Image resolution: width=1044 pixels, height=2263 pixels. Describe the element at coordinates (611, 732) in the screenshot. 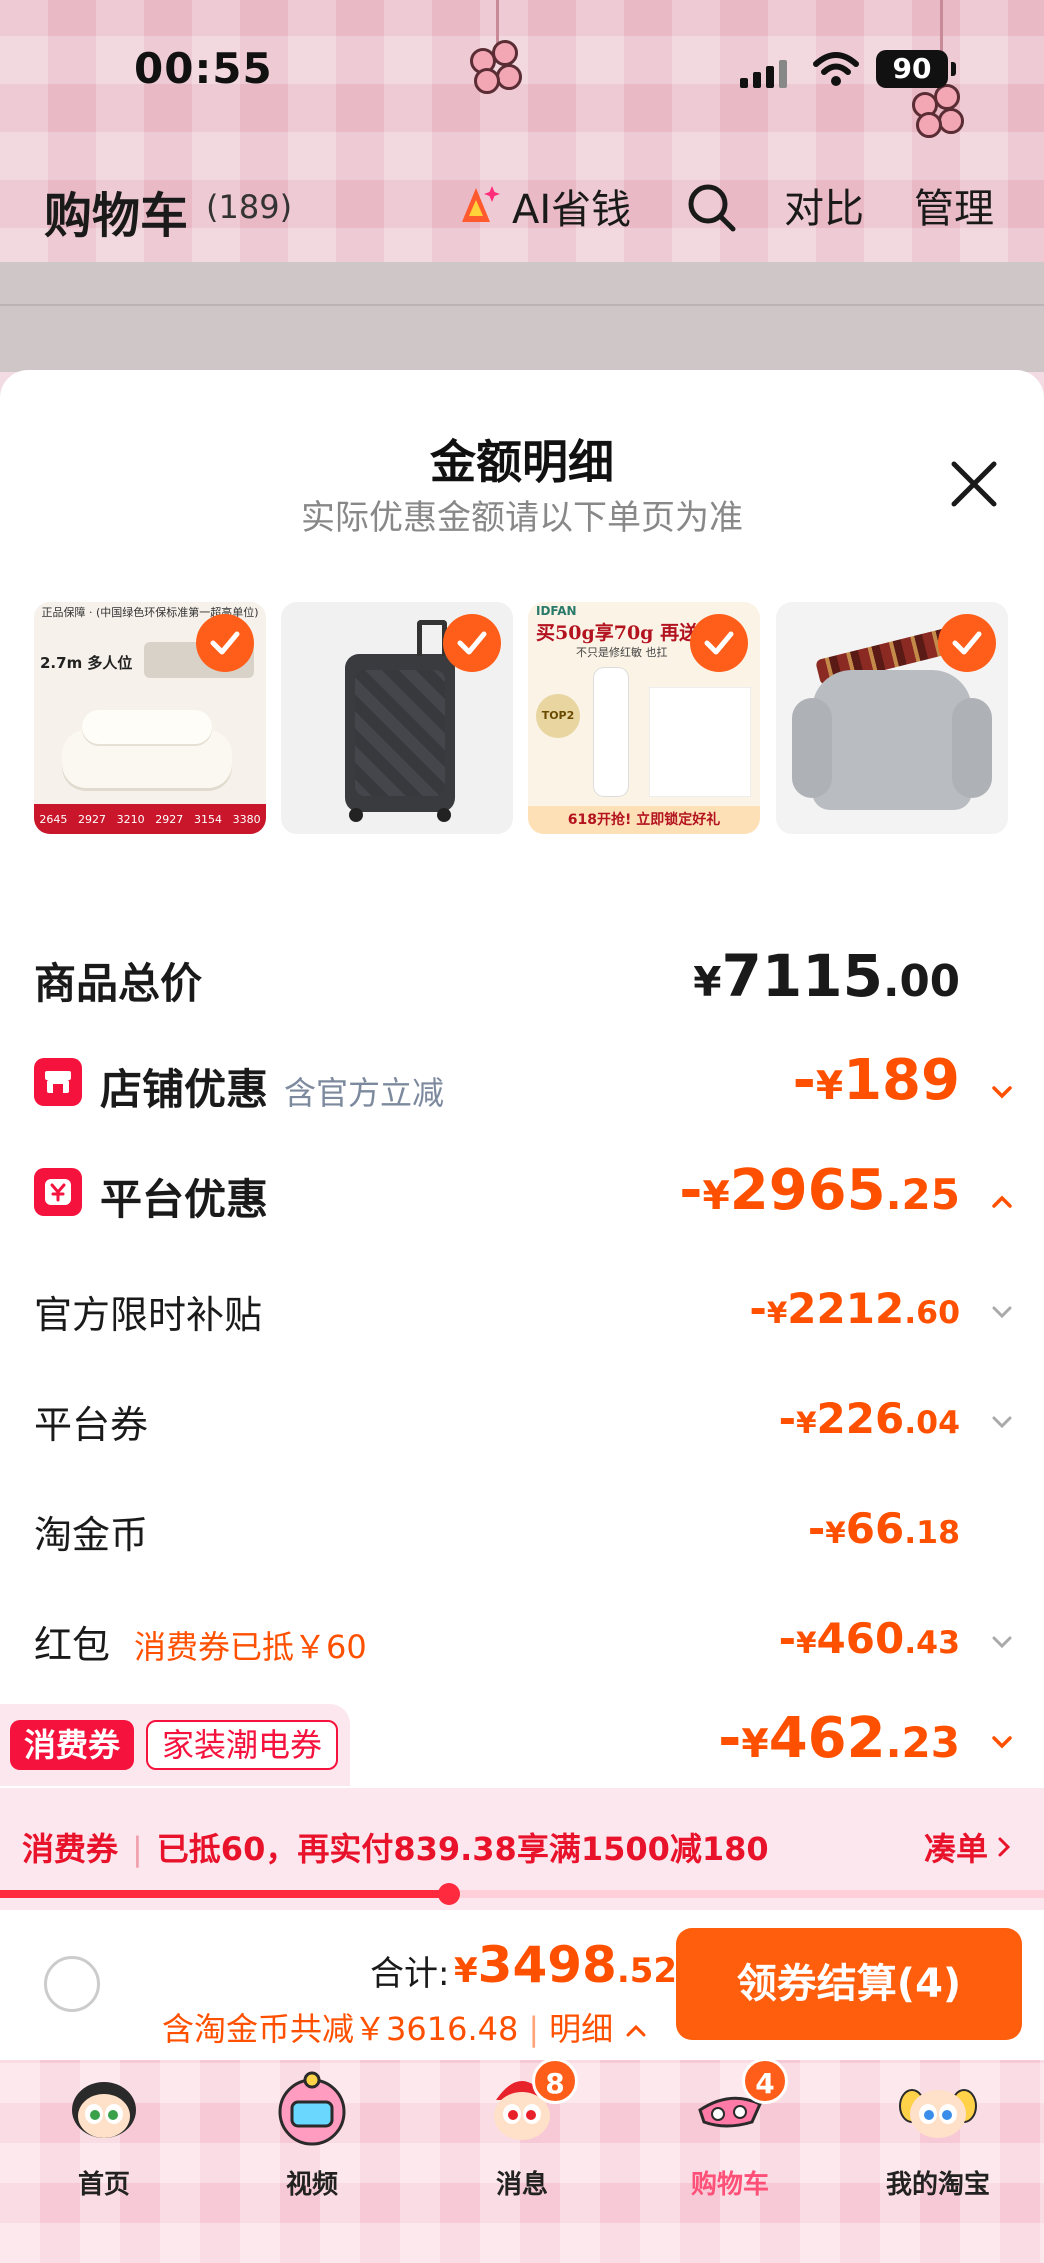

I see `spray-bottle` at that location.